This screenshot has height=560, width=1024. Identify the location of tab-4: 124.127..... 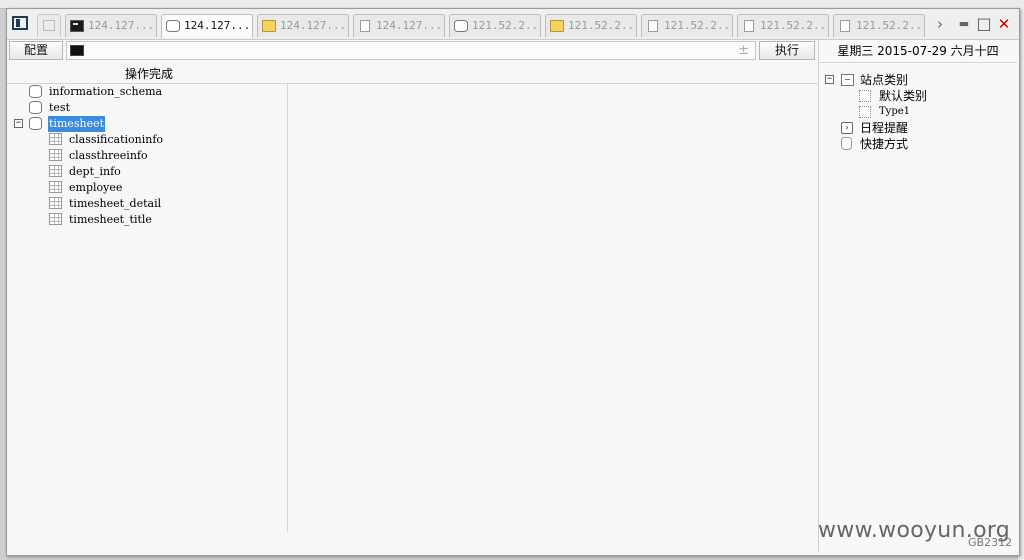
(399, 25).